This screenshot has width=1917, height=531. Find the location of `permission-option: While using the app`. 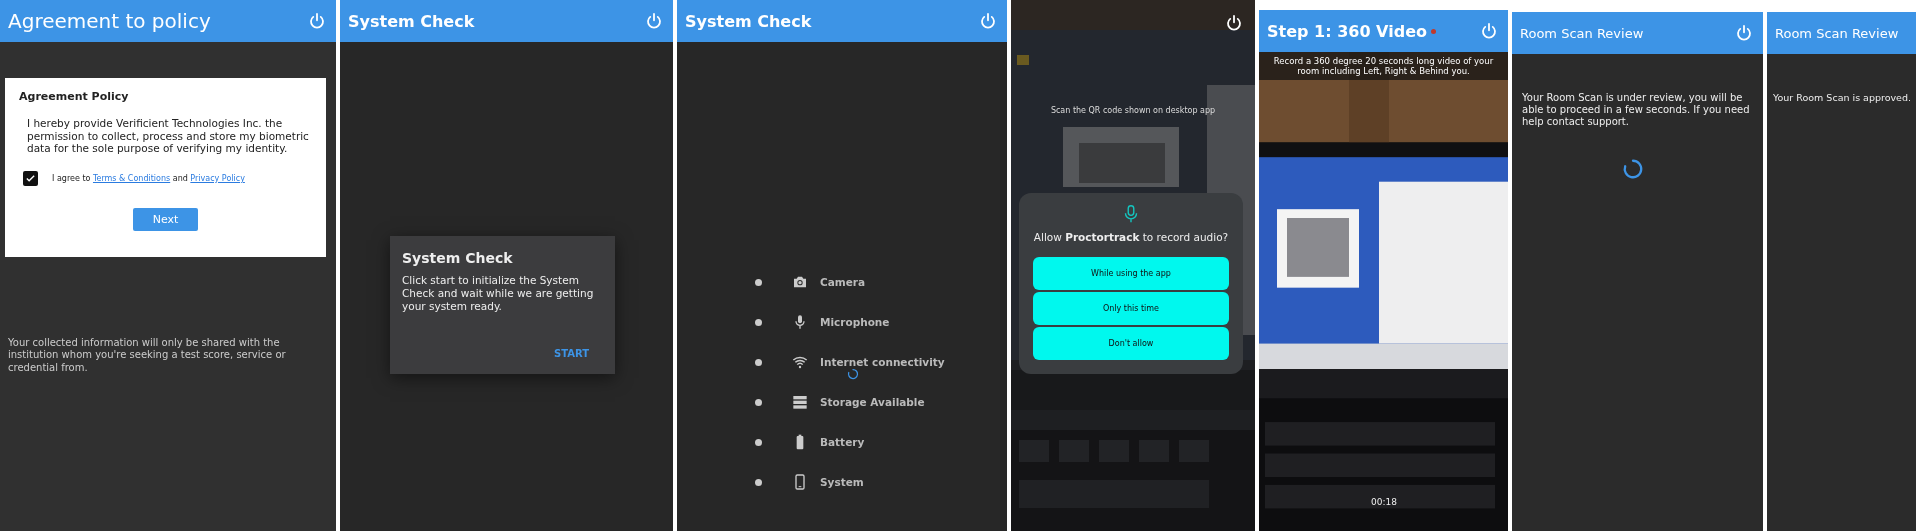

permission-option: While using the app is located at coordinates (1131, 273).